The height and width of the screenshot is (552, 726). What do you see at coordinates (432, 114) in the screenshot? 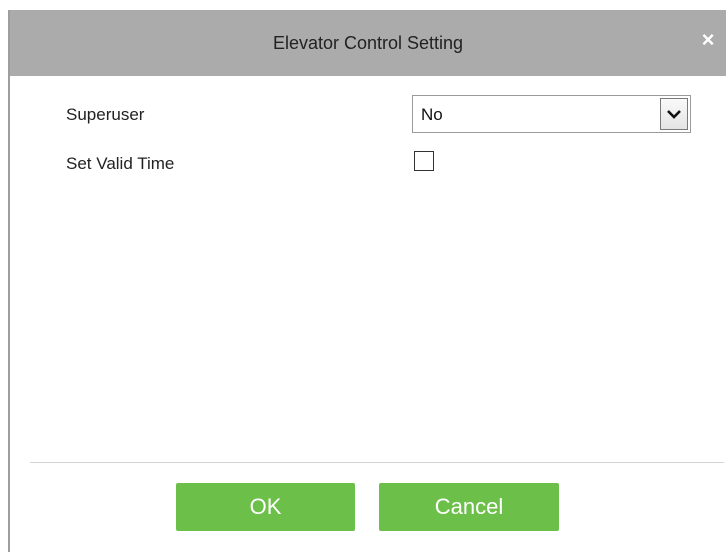
I see `superuser-select-value: No` at bounding box center [432, 114].